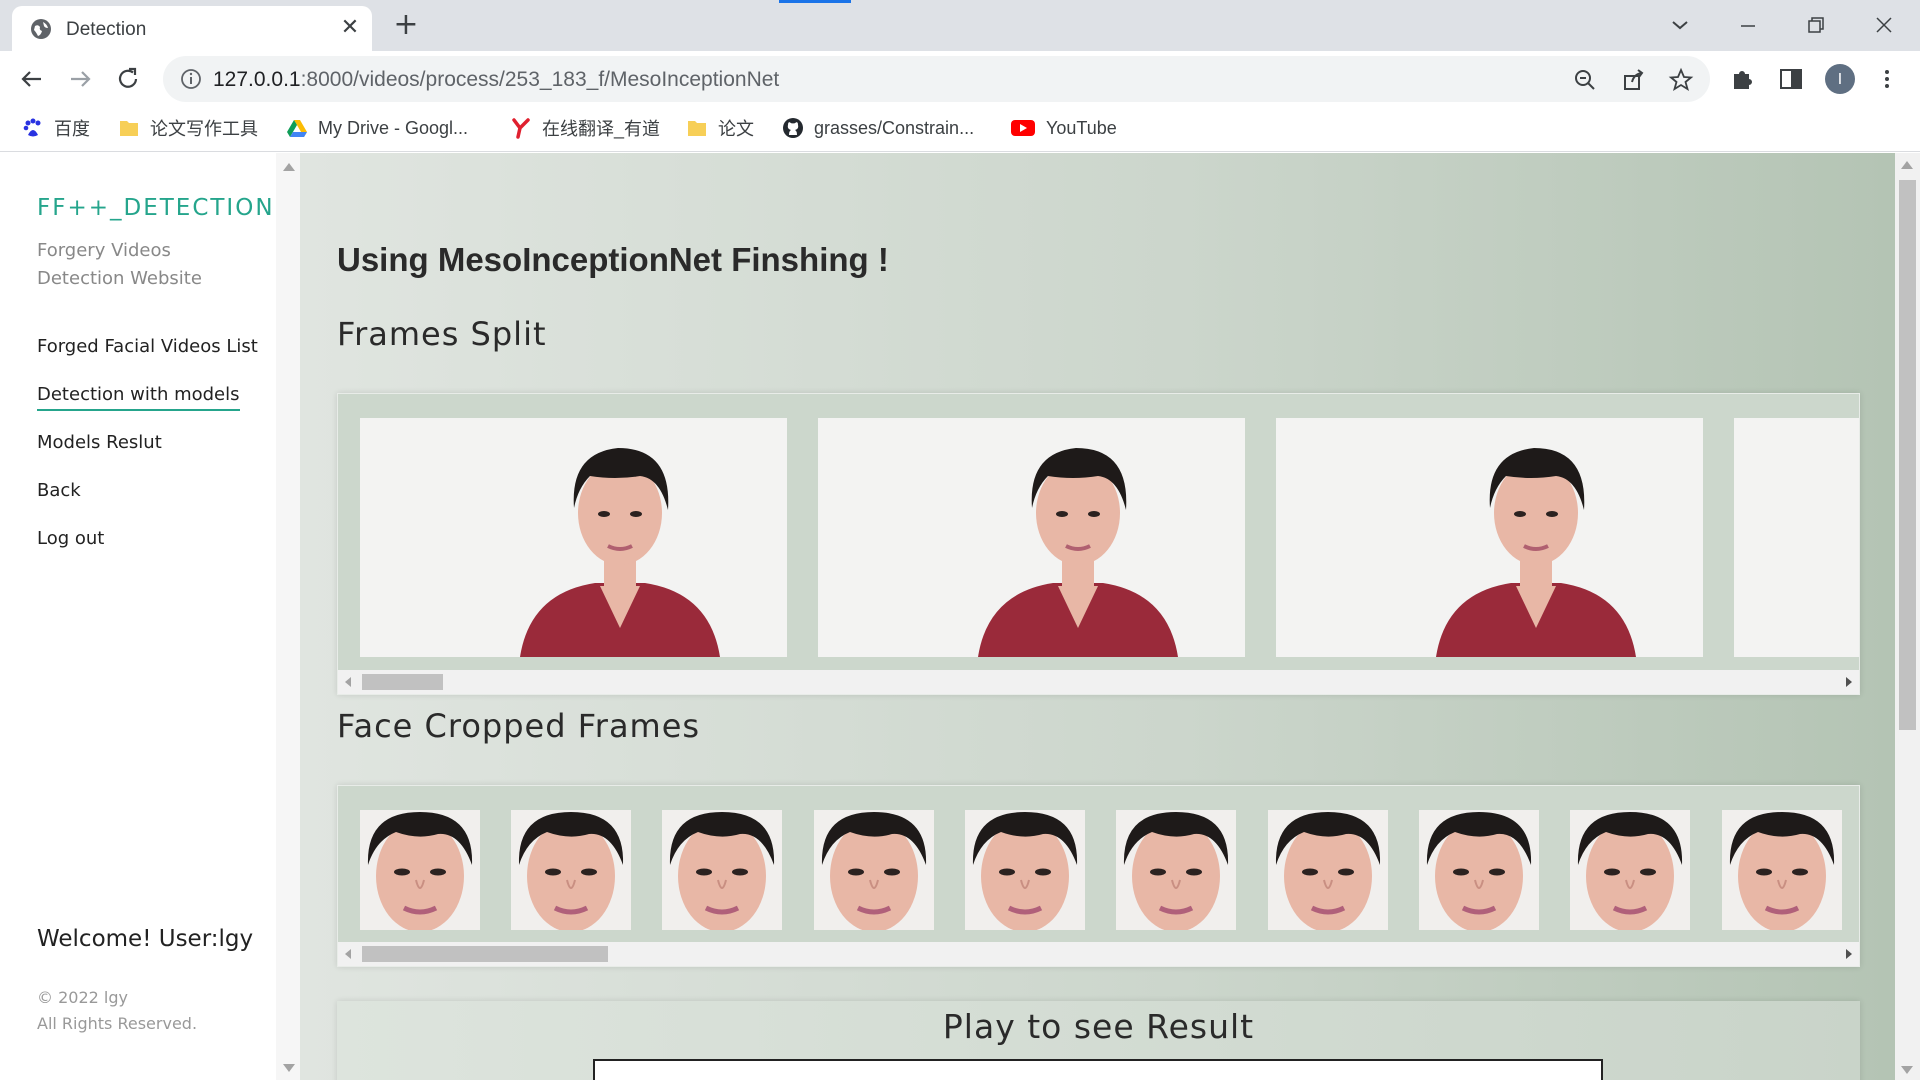  Describe the element at coordinates (1680, 25) in the screenshot. I see `tab-search-chevron-icon` at that location.